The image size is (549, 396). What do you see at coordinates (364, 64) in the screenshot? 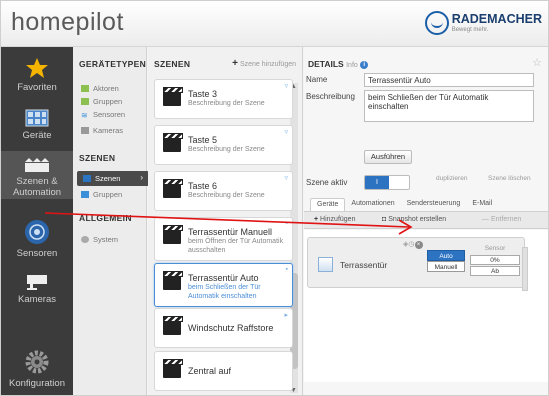
I see `info-icon: i` at bounding box center [364, 64].